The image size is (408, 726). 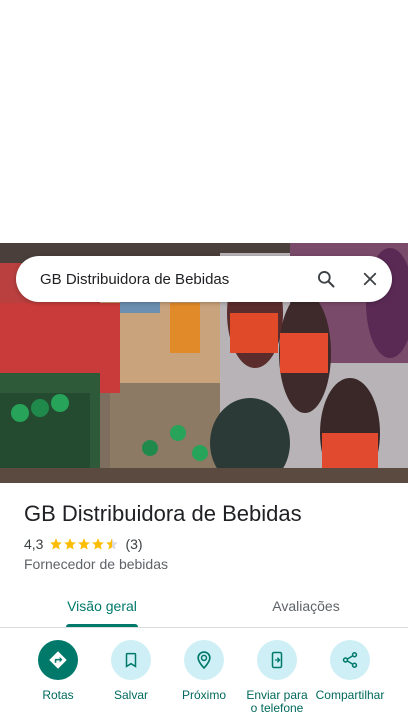 What do you see at coordinates (131, 660) in the screenshot?
I see `bookmark-icon` at bounding box center [131, 660].